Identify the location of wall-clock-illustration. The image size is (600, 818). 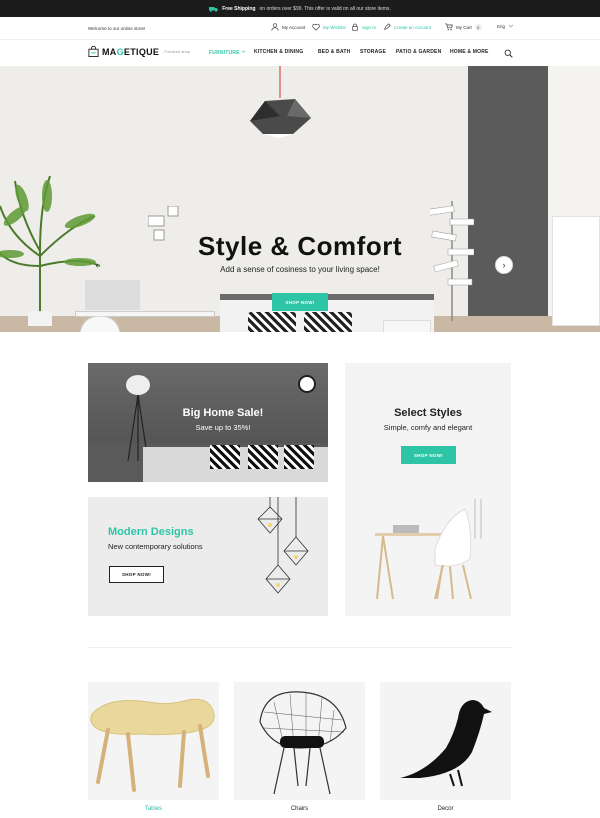
(307, 384).